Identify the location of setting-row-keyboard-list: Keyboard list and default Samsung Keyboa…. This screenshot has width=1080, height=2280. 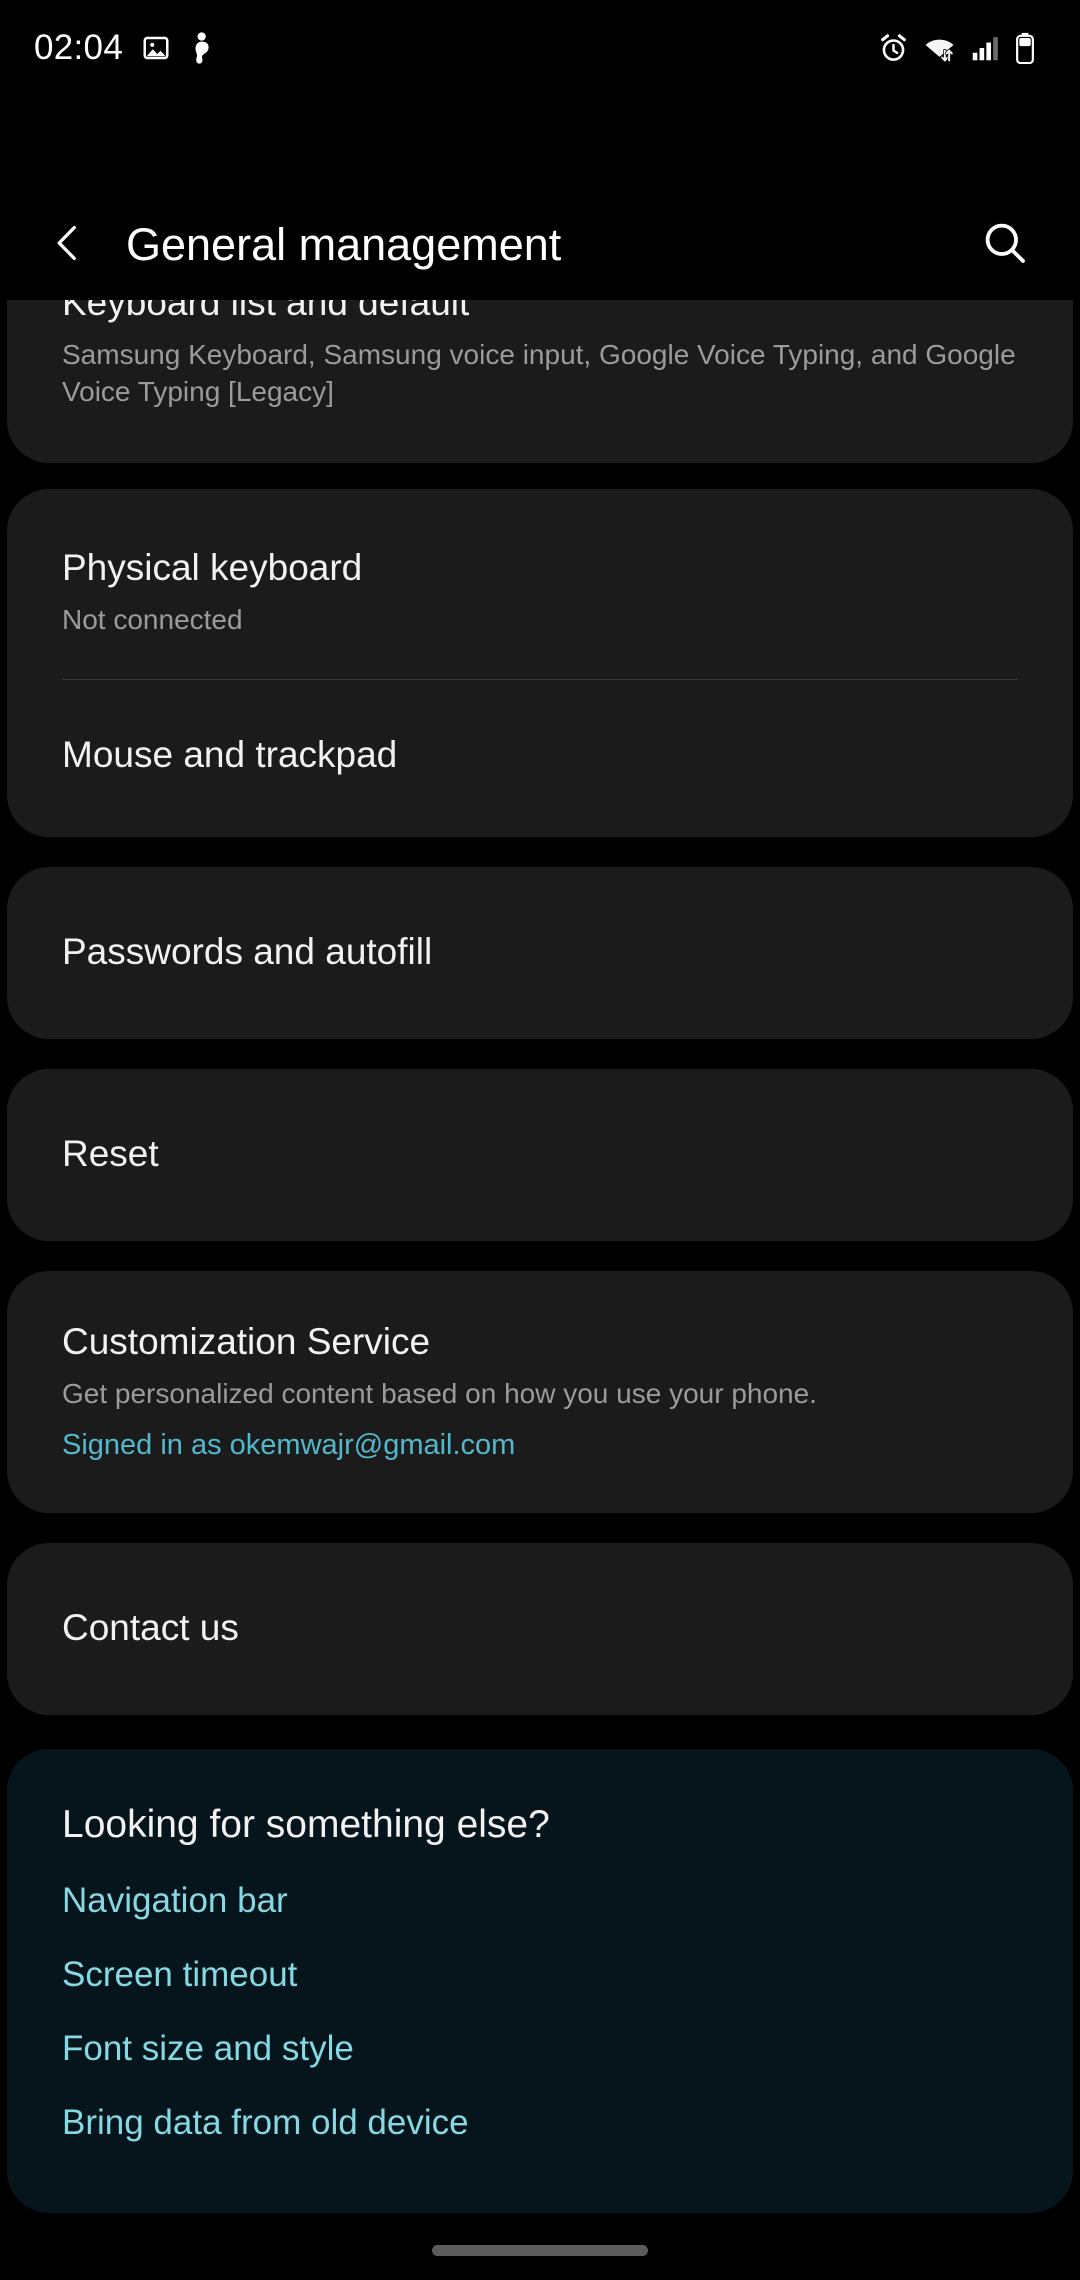
(540, 378).